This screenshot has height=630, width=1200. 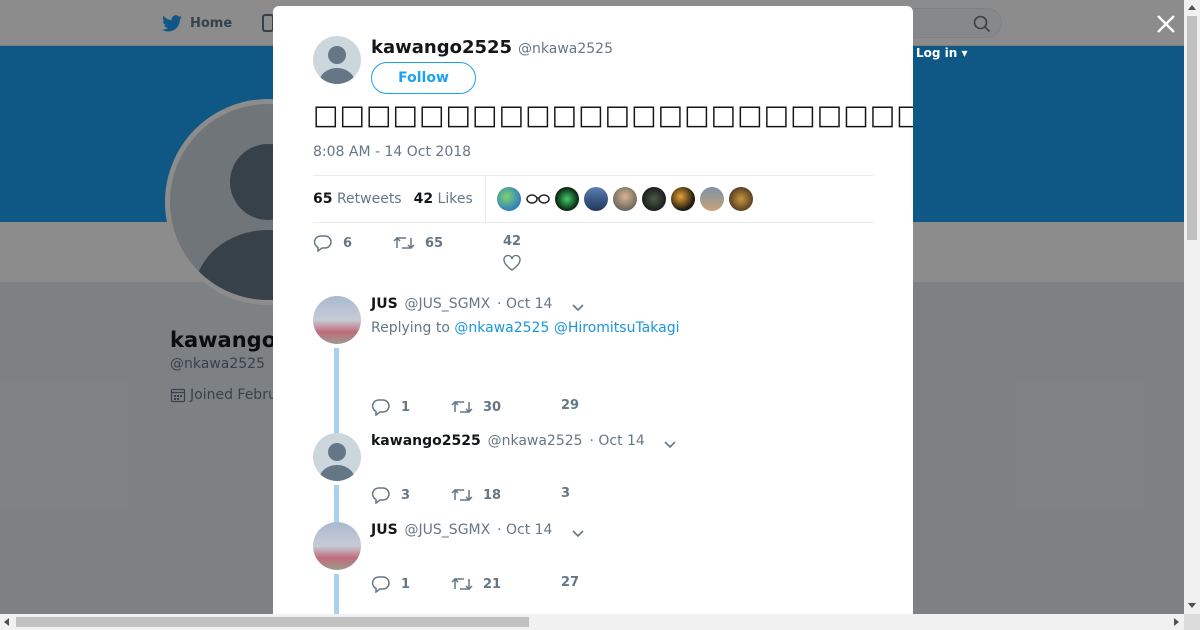 I want to click on tweet-author-handle: @nkawa2525, so click(x=565, y=49).